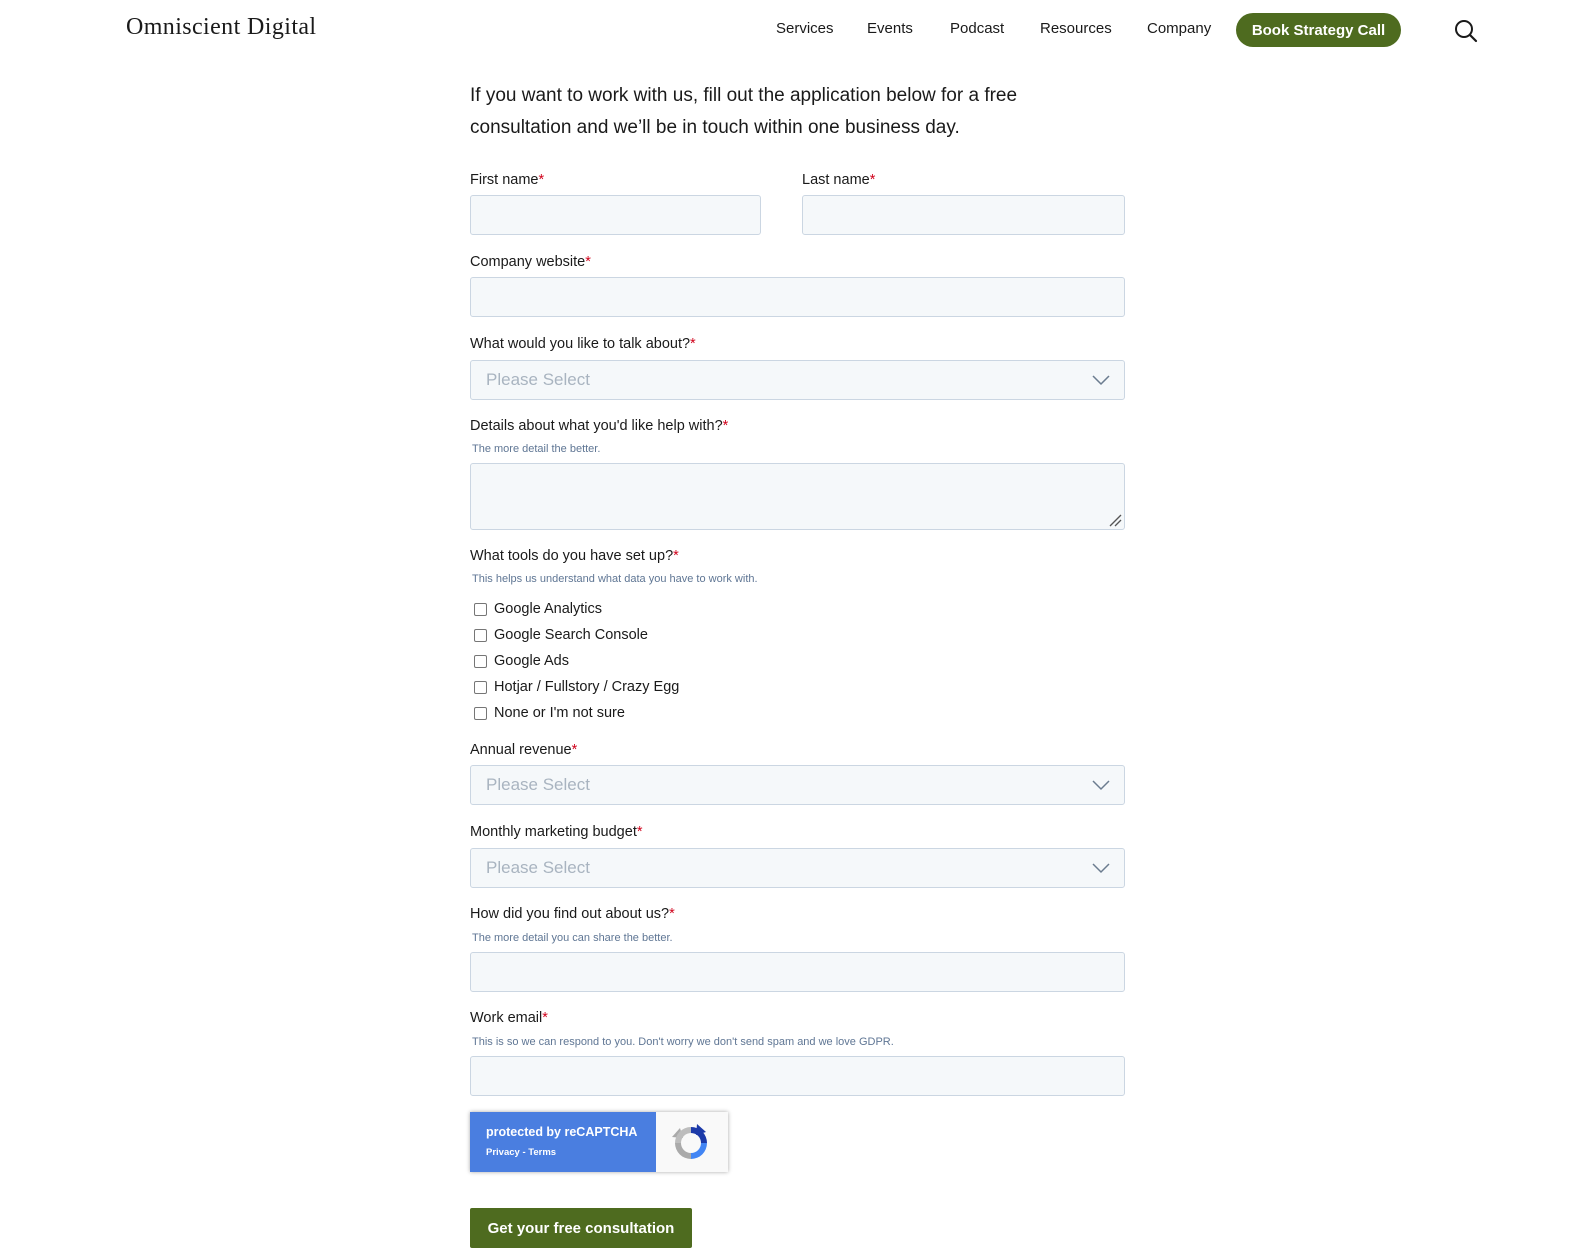 The width and height of the screenshot is (1596, 1254). I want to click on details-textarea, so click(797, 496).